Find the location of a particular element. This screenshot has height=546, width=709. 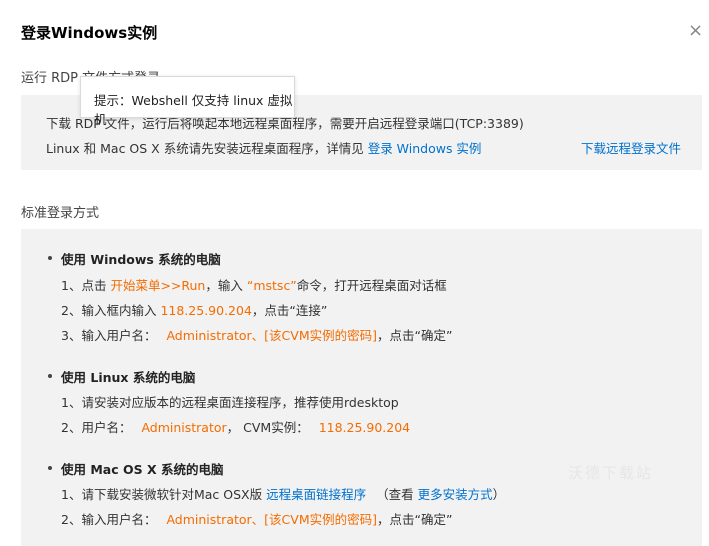

step-text: 命令，打开远程桌面对话框 is located at coordinates (371, 285).